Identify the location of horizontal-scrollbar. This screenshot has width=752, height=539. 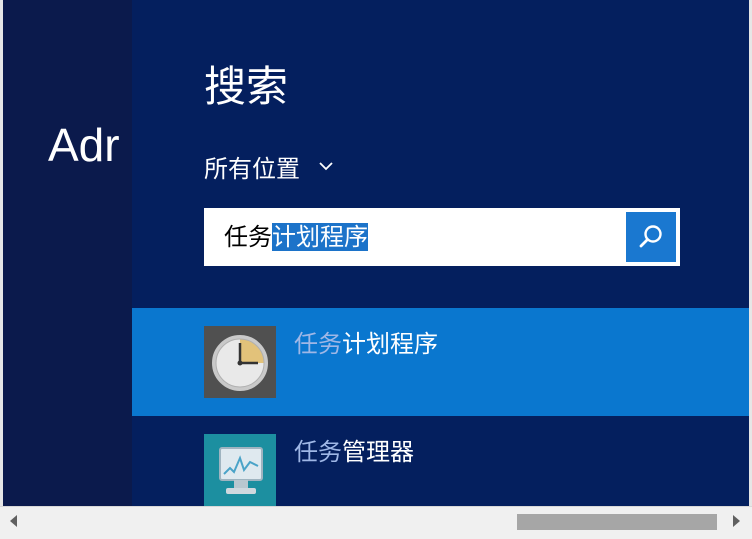
(376, 522).